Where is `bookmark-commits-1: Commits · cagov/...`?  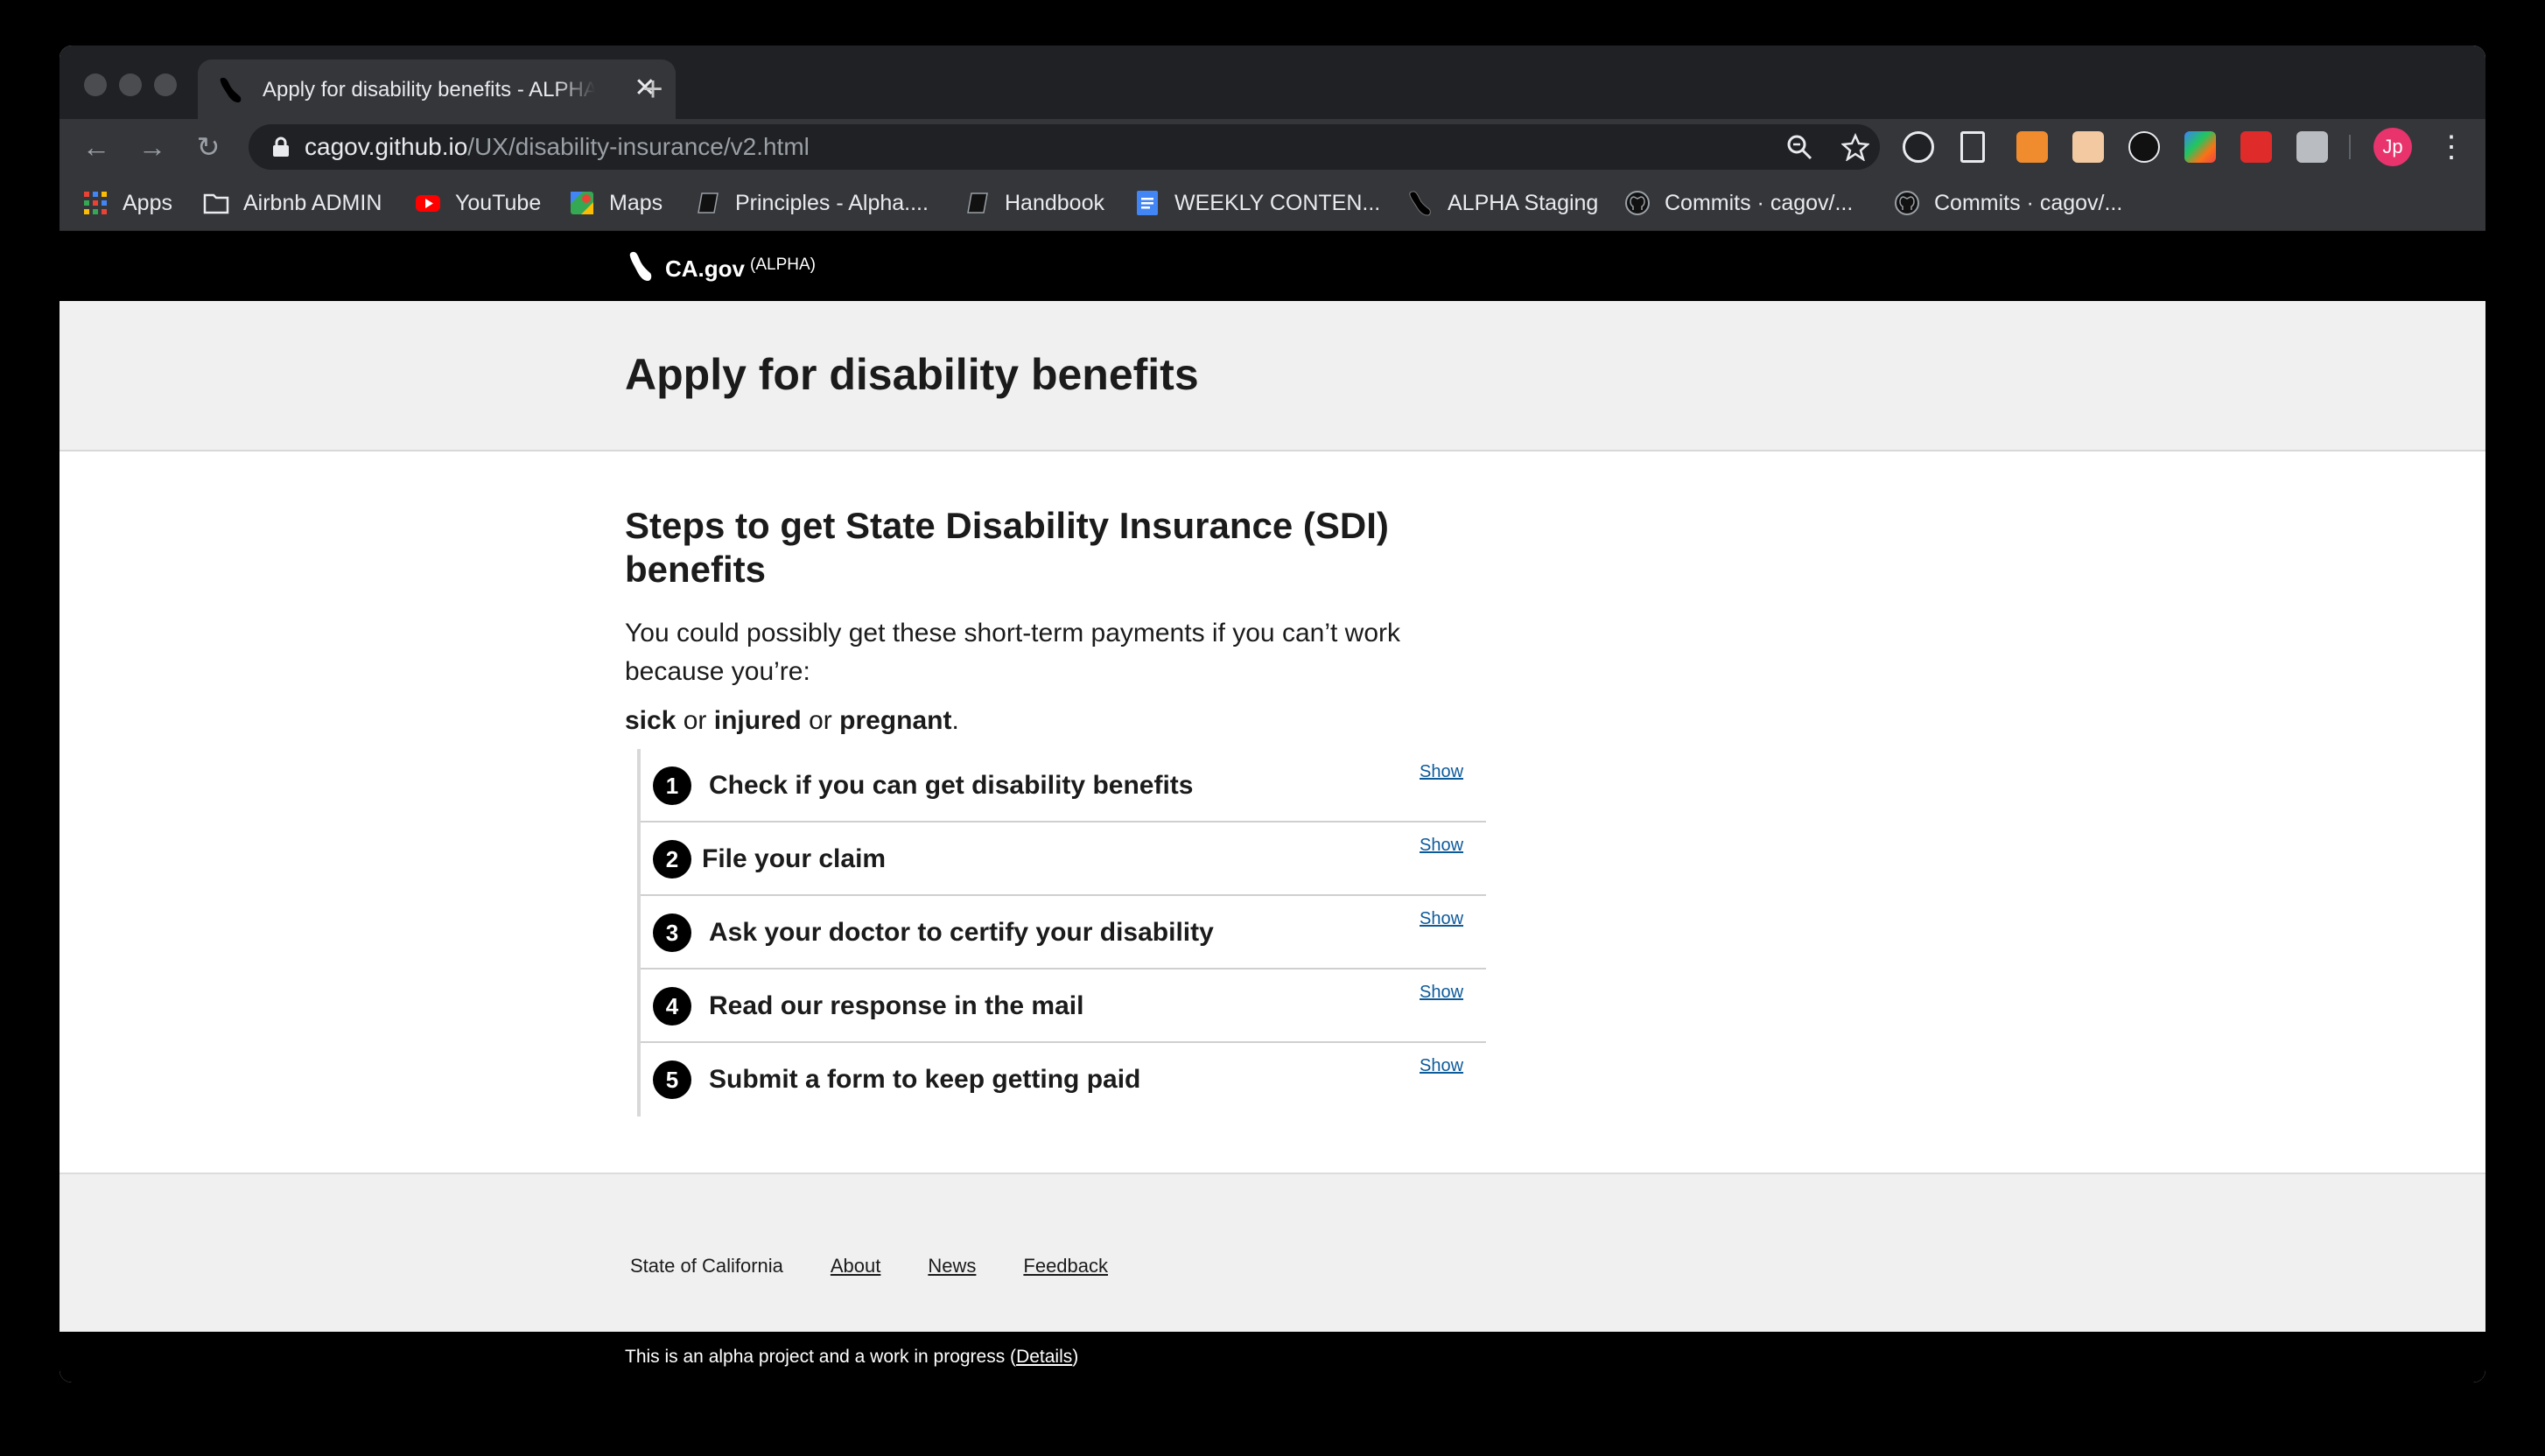
bookmark-commits-1: Commits · cagov/... is located at coordinates (1738, 203).